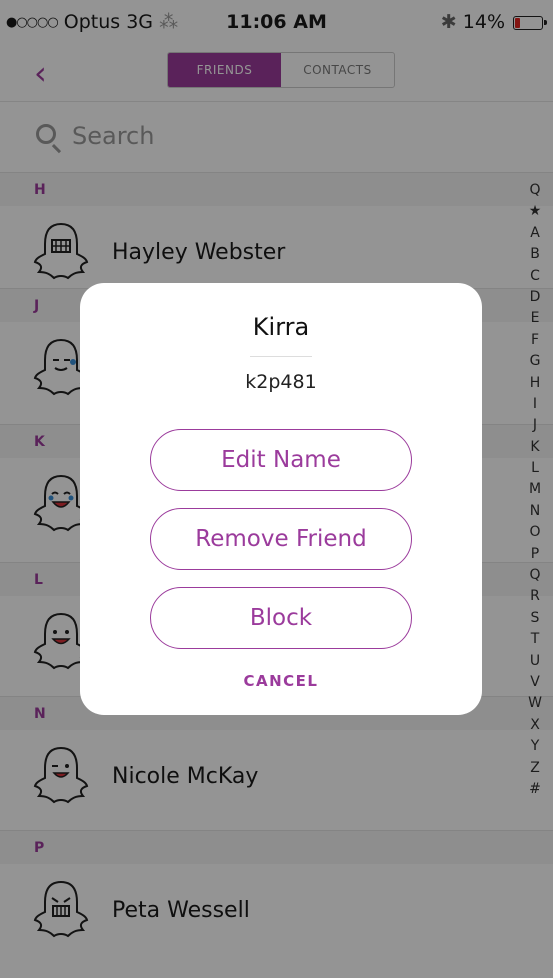  I want to click on edit-name-button: Edit Name, so click(281, 460).